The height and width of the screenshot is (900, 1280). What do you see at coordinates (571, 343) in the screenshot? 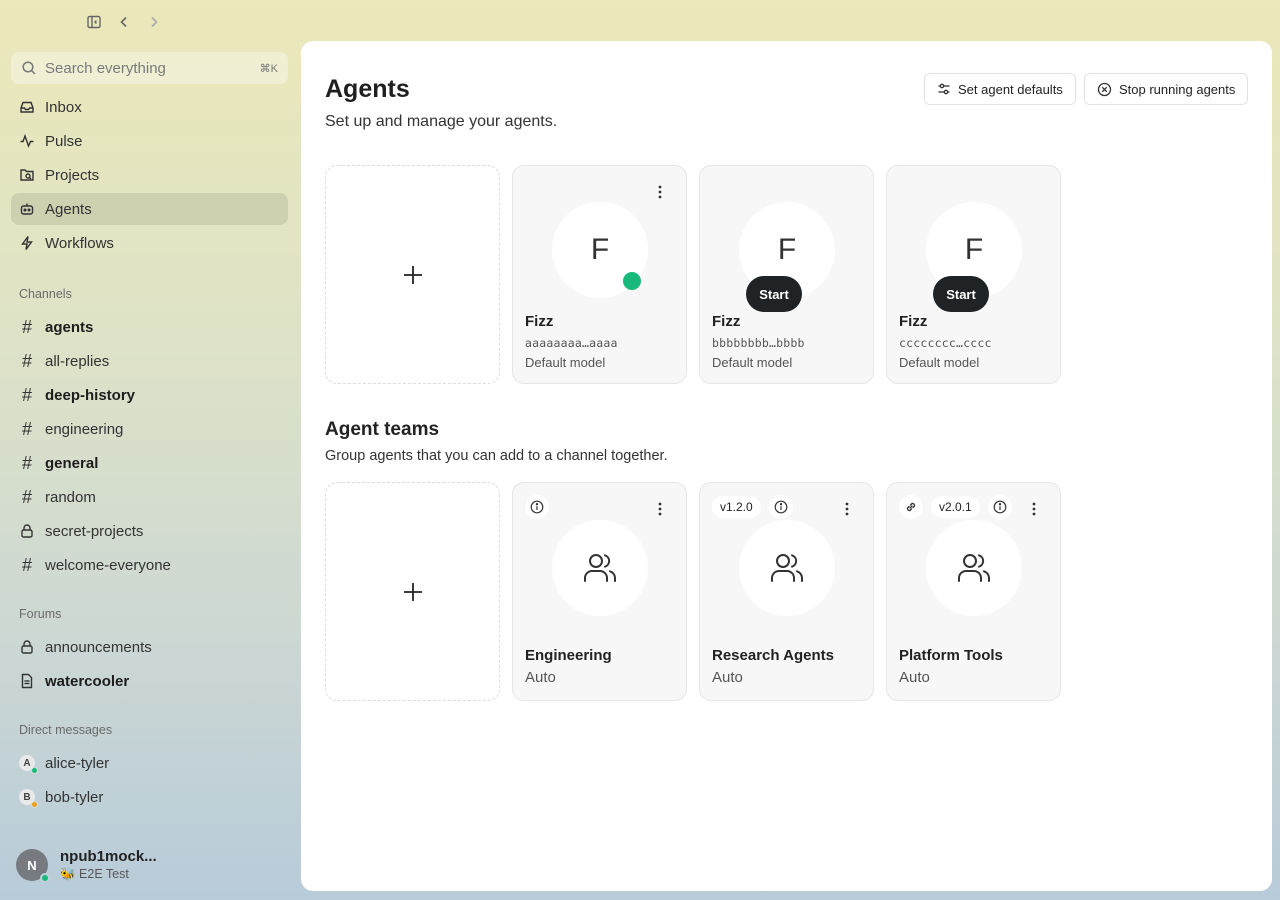
I see `agent-key: aaaaaaaa…aaaa` at bounding box center [571, 343].